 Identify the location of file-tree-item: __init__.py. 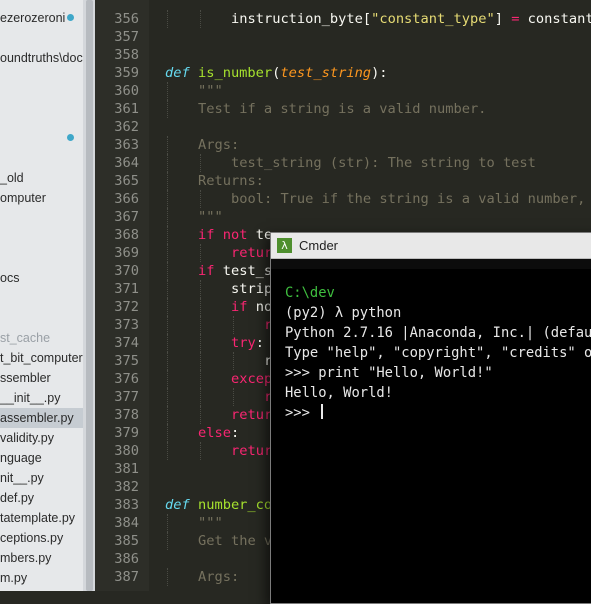
(30, 398).